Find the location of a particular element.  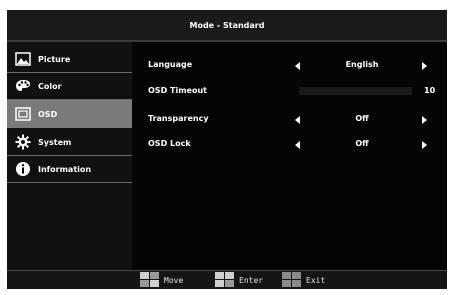

osd-timeout-value: 10 is located at coordinates (430, 90).